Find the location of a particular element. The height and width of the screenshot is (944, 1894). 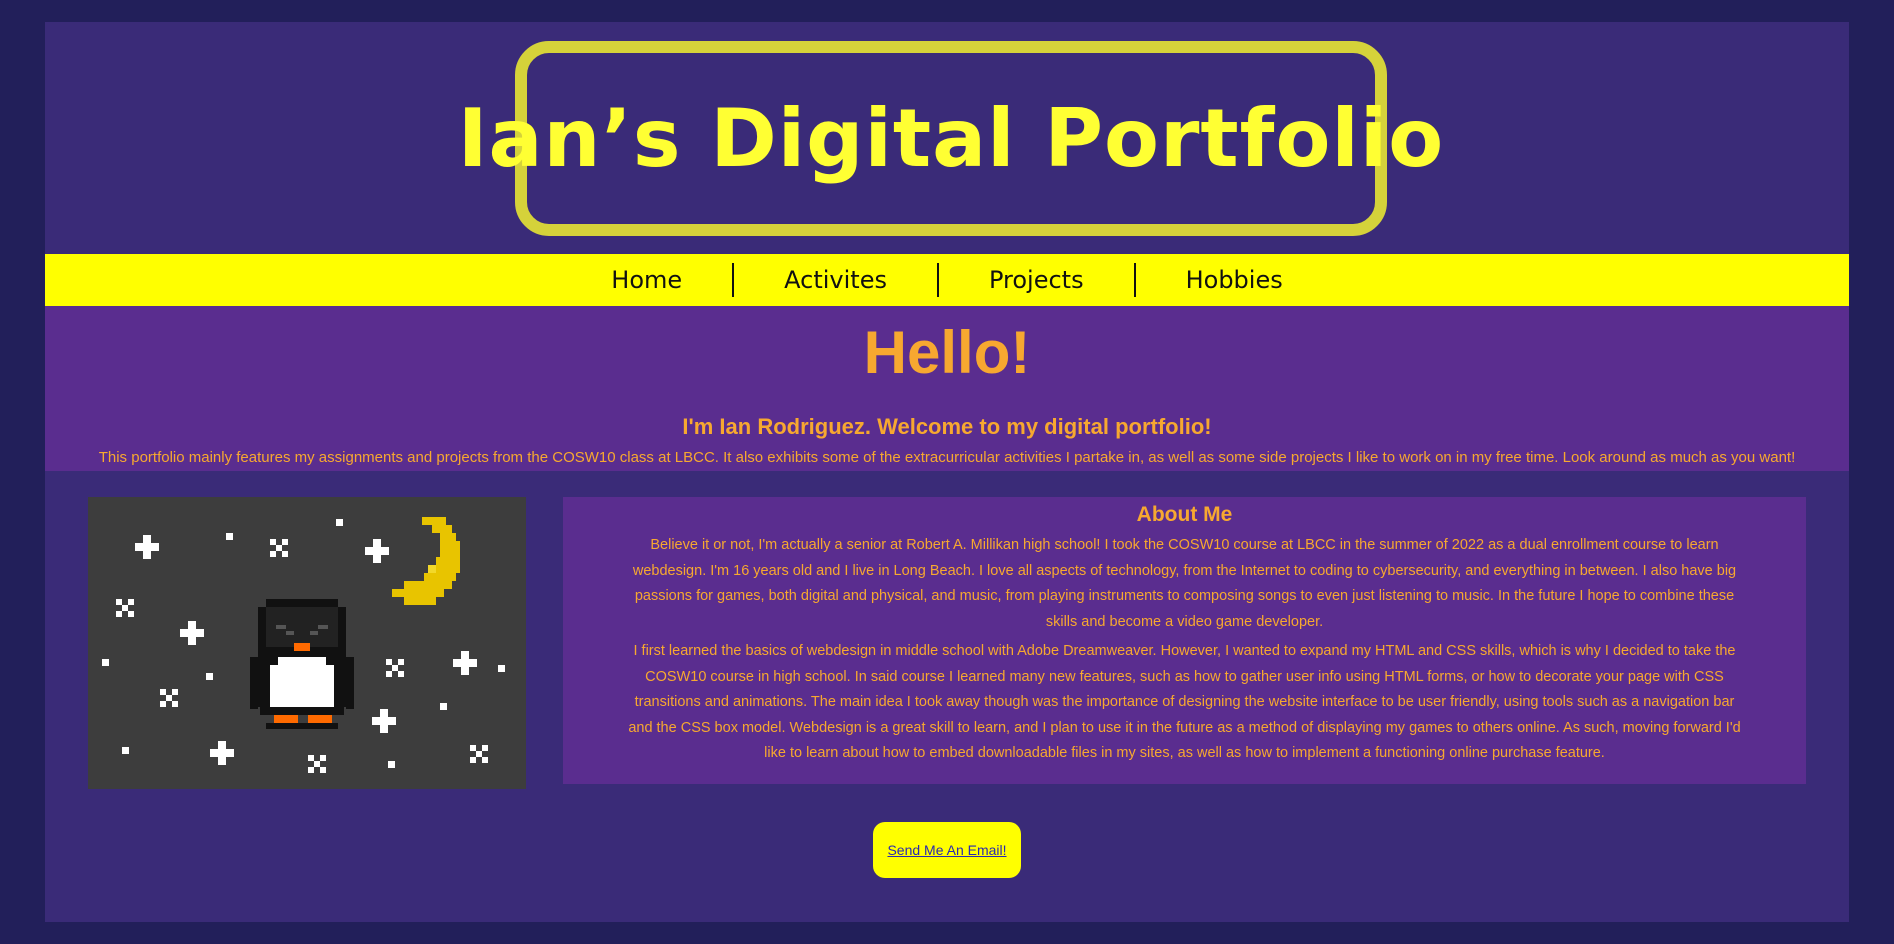

penguin-icon is located at coordinates (302, 664).